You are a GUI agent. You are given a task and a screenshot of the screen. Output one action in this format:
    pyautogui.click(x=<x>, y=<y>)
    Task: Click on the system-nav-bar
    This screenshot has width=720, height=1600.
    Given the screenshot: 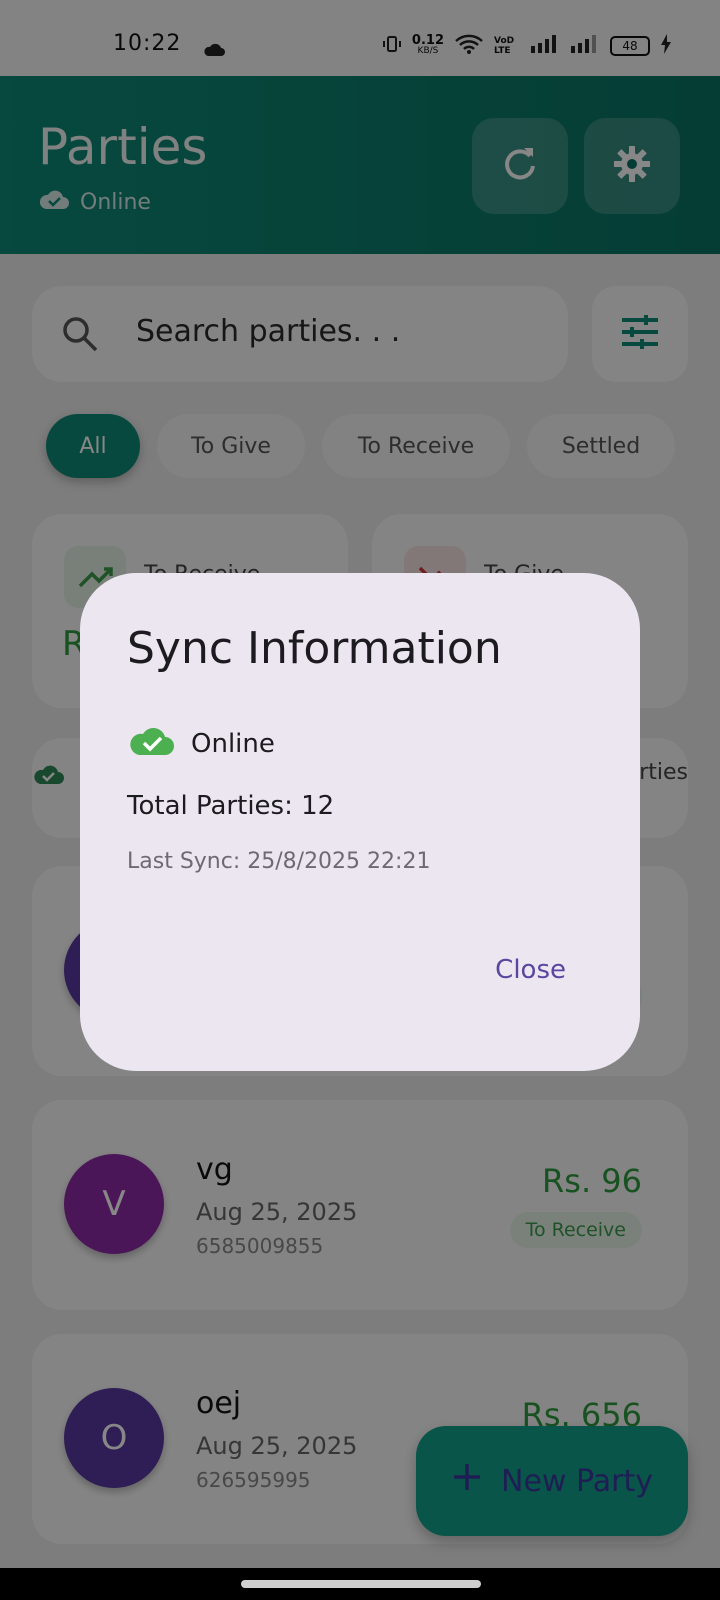 What is the action you would take?
    pyautogui.click(x=360, y=1584)
    